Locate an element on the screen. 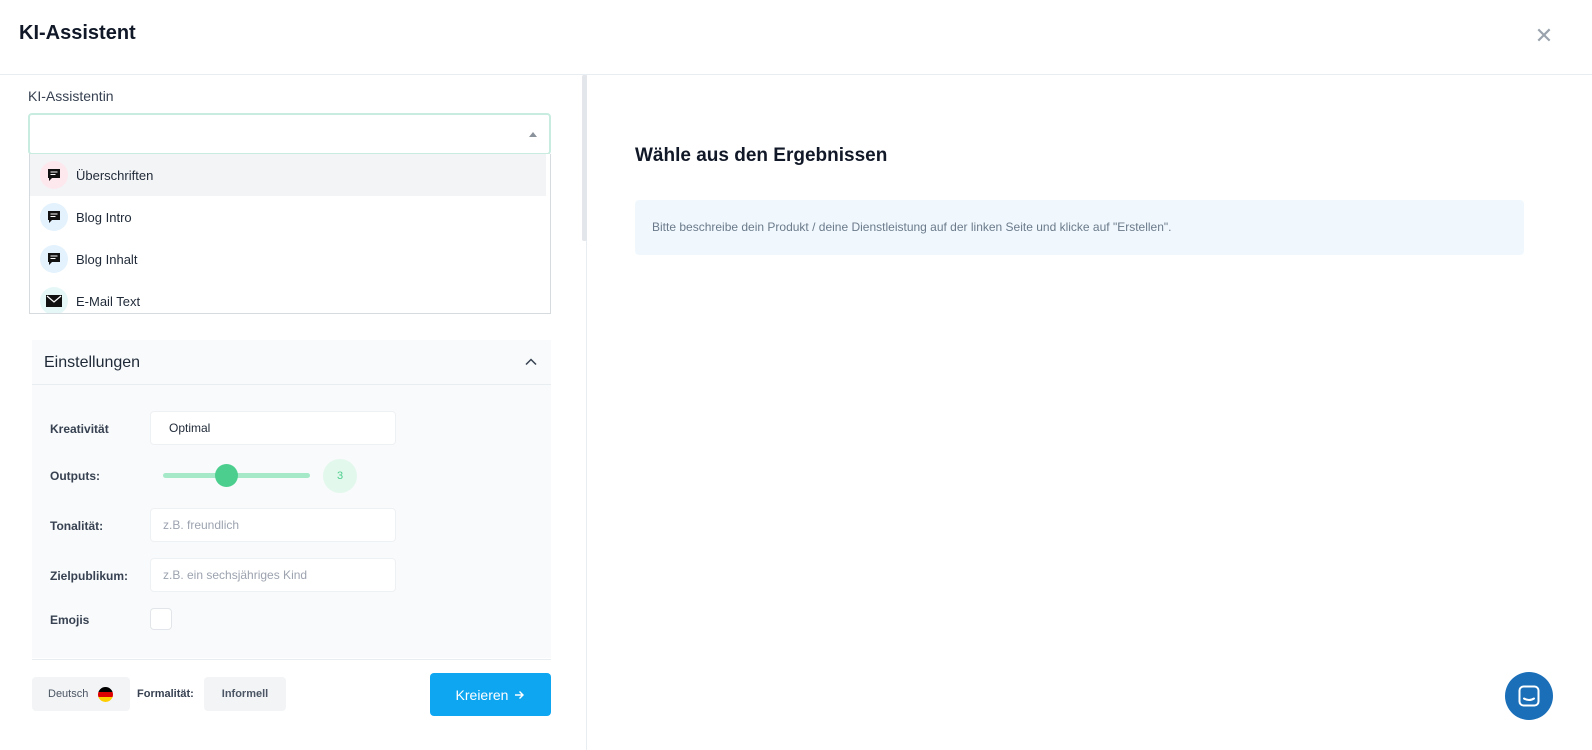  dropdown-item-label: Blog Inhalt is located at coordinates (107, 259).